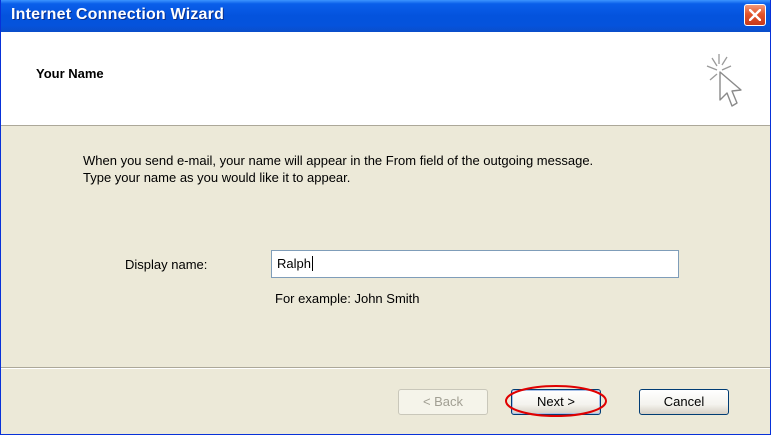 Image resolution: width=771 pixels, height=436 pixels. I want to click on display-name-value: Ralph, so click(294, 263).